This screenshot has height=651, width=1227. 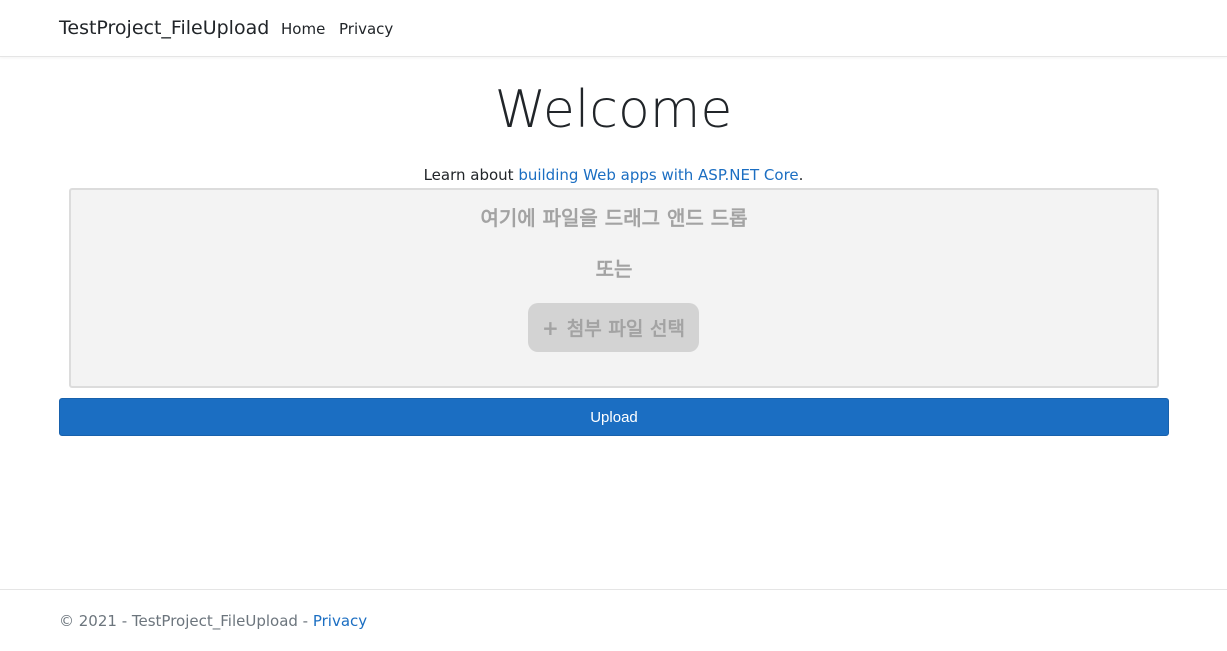 I want to click on footer-copyright: © 2021 - TestProject_FileUpload -, so click(x=186, y=621).